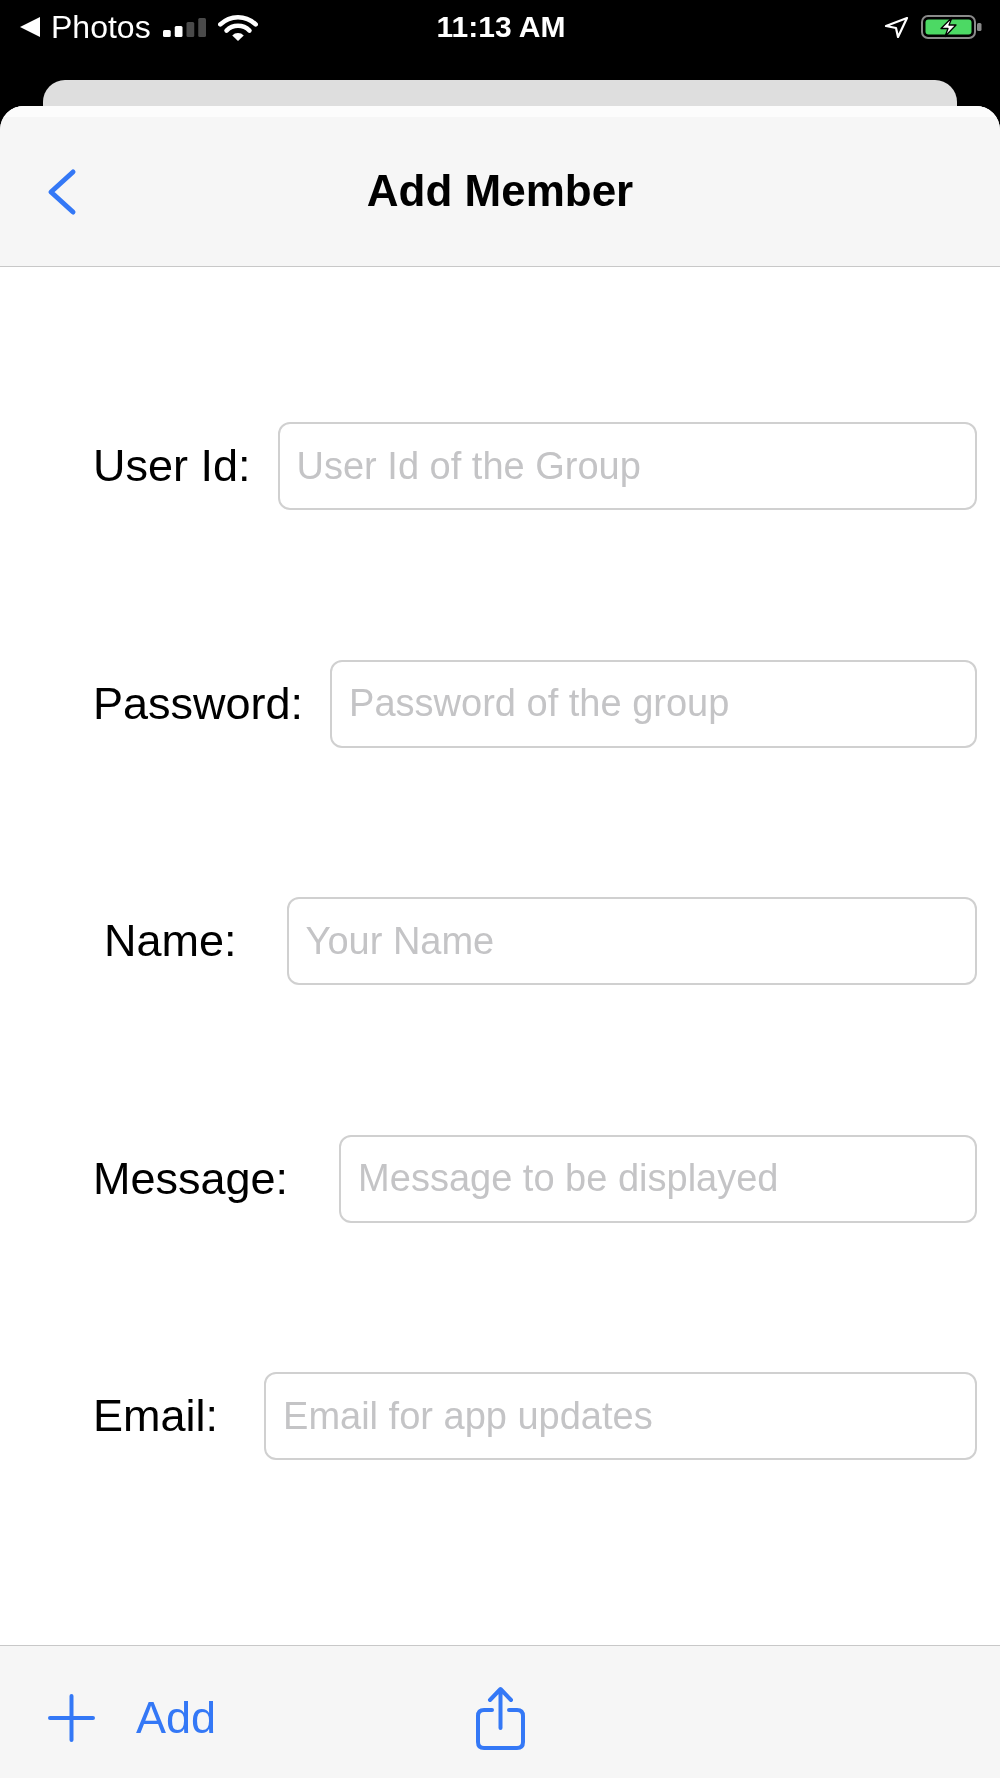 This screenshot has height=1778, width=1000. Describe the element at coordinates (500, 191) in the screenshot. I see `screen-title: Add Member` at that location.